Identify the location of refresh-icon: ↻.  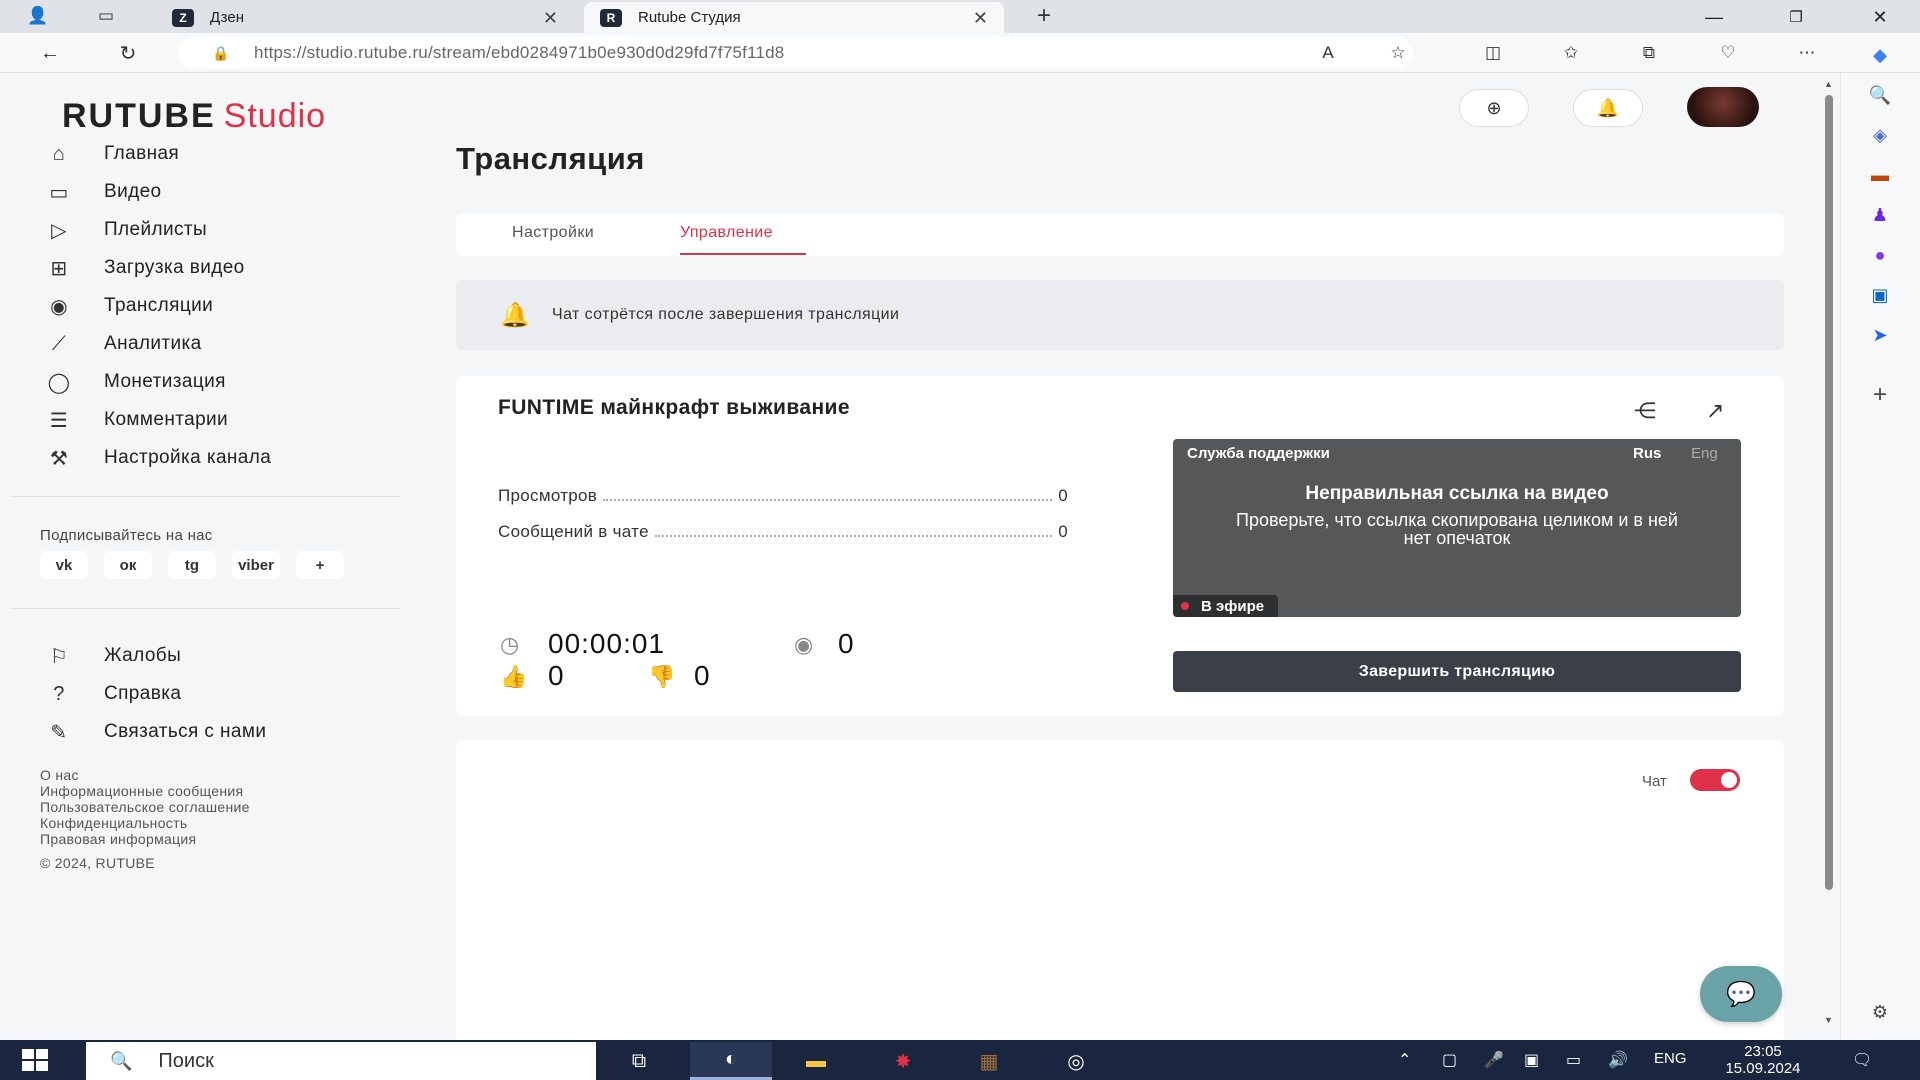
(128, 53).